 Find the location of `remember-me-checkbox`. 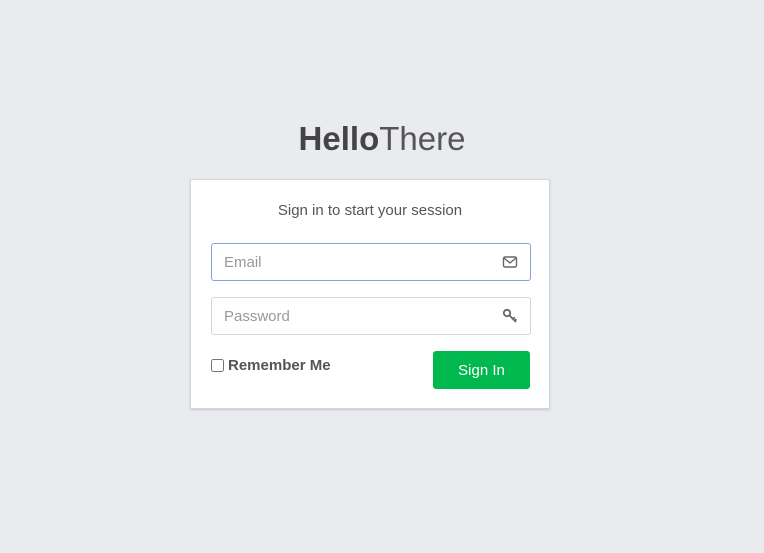

remember-me-checkbox is located at coordinates (217, 365).